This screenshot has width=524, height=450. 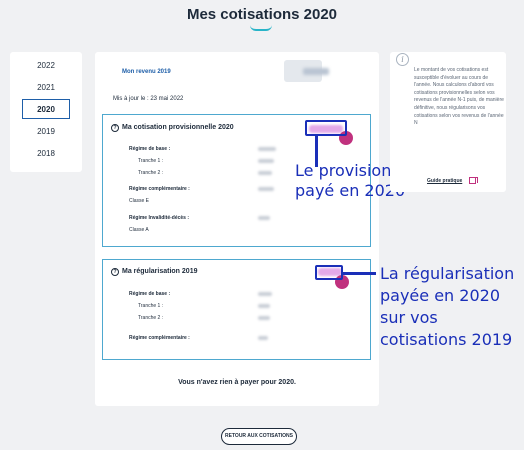 What do you see at coordinates (237, 382) in the screenshot?
I see `nothing-to-pay-message: Vous n'avez rien à payer pour 2020.` at bounding box center [237, 382].